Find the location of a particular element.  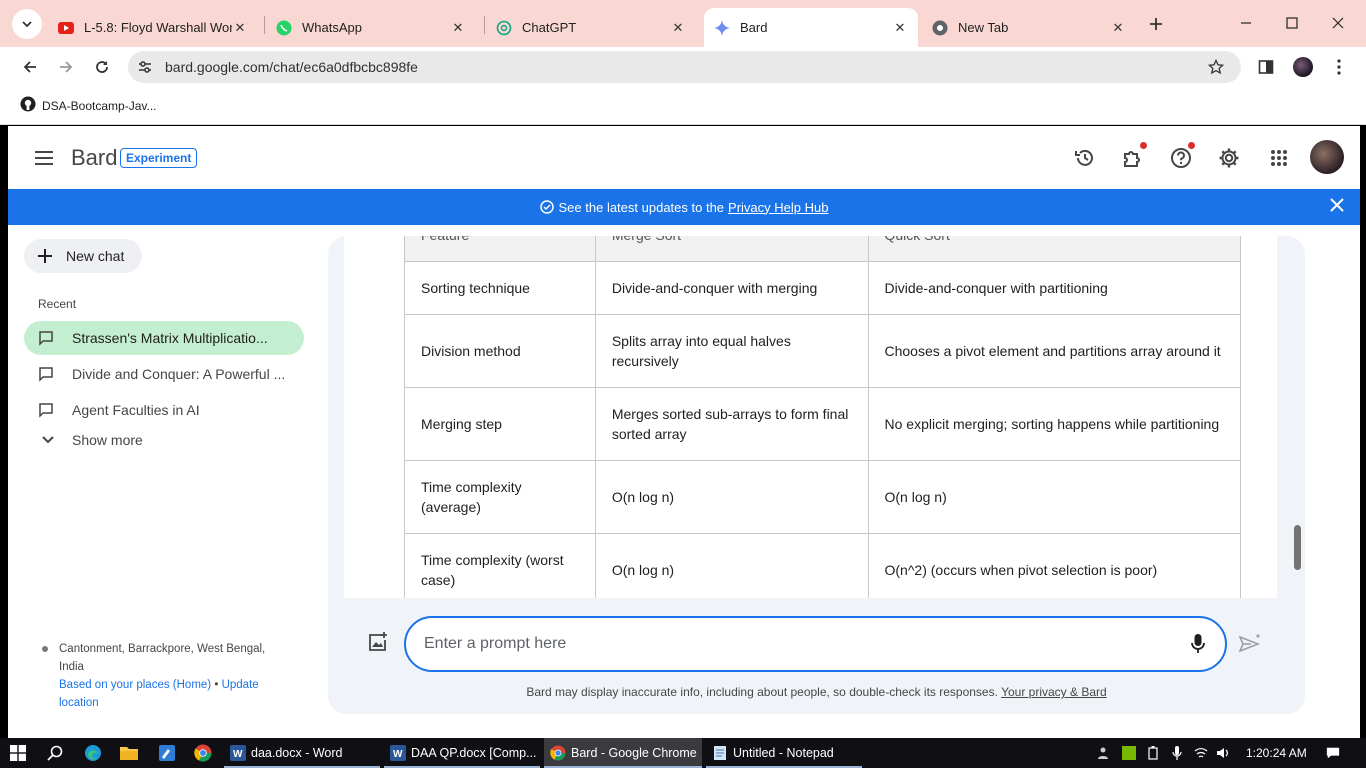

account-avatar is located at coordinates (1327, 157).